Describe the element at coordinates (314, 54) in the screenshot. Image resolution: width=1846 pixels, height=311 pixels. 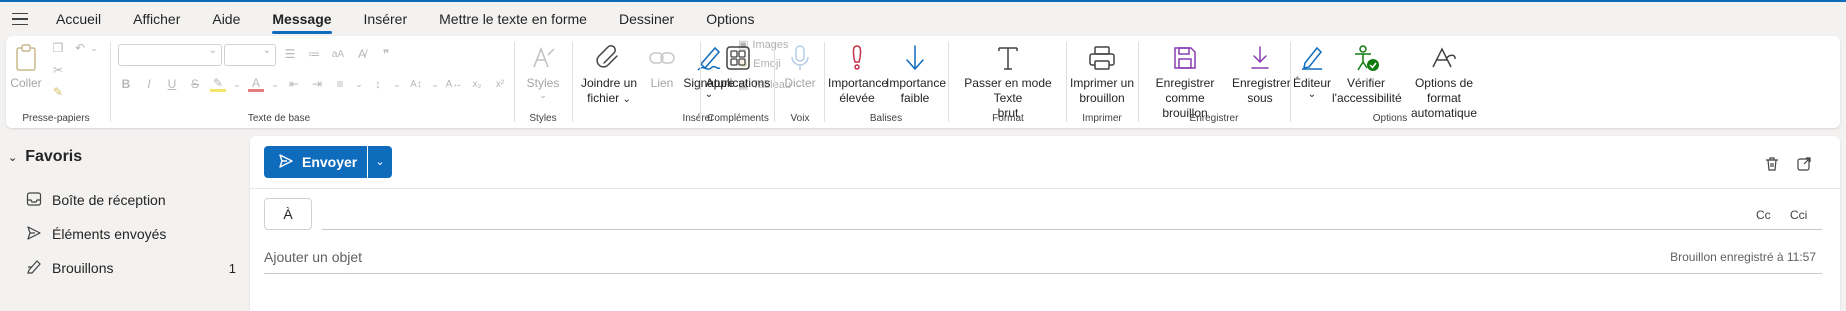
I see `numbering-icon: ≔` at that location.